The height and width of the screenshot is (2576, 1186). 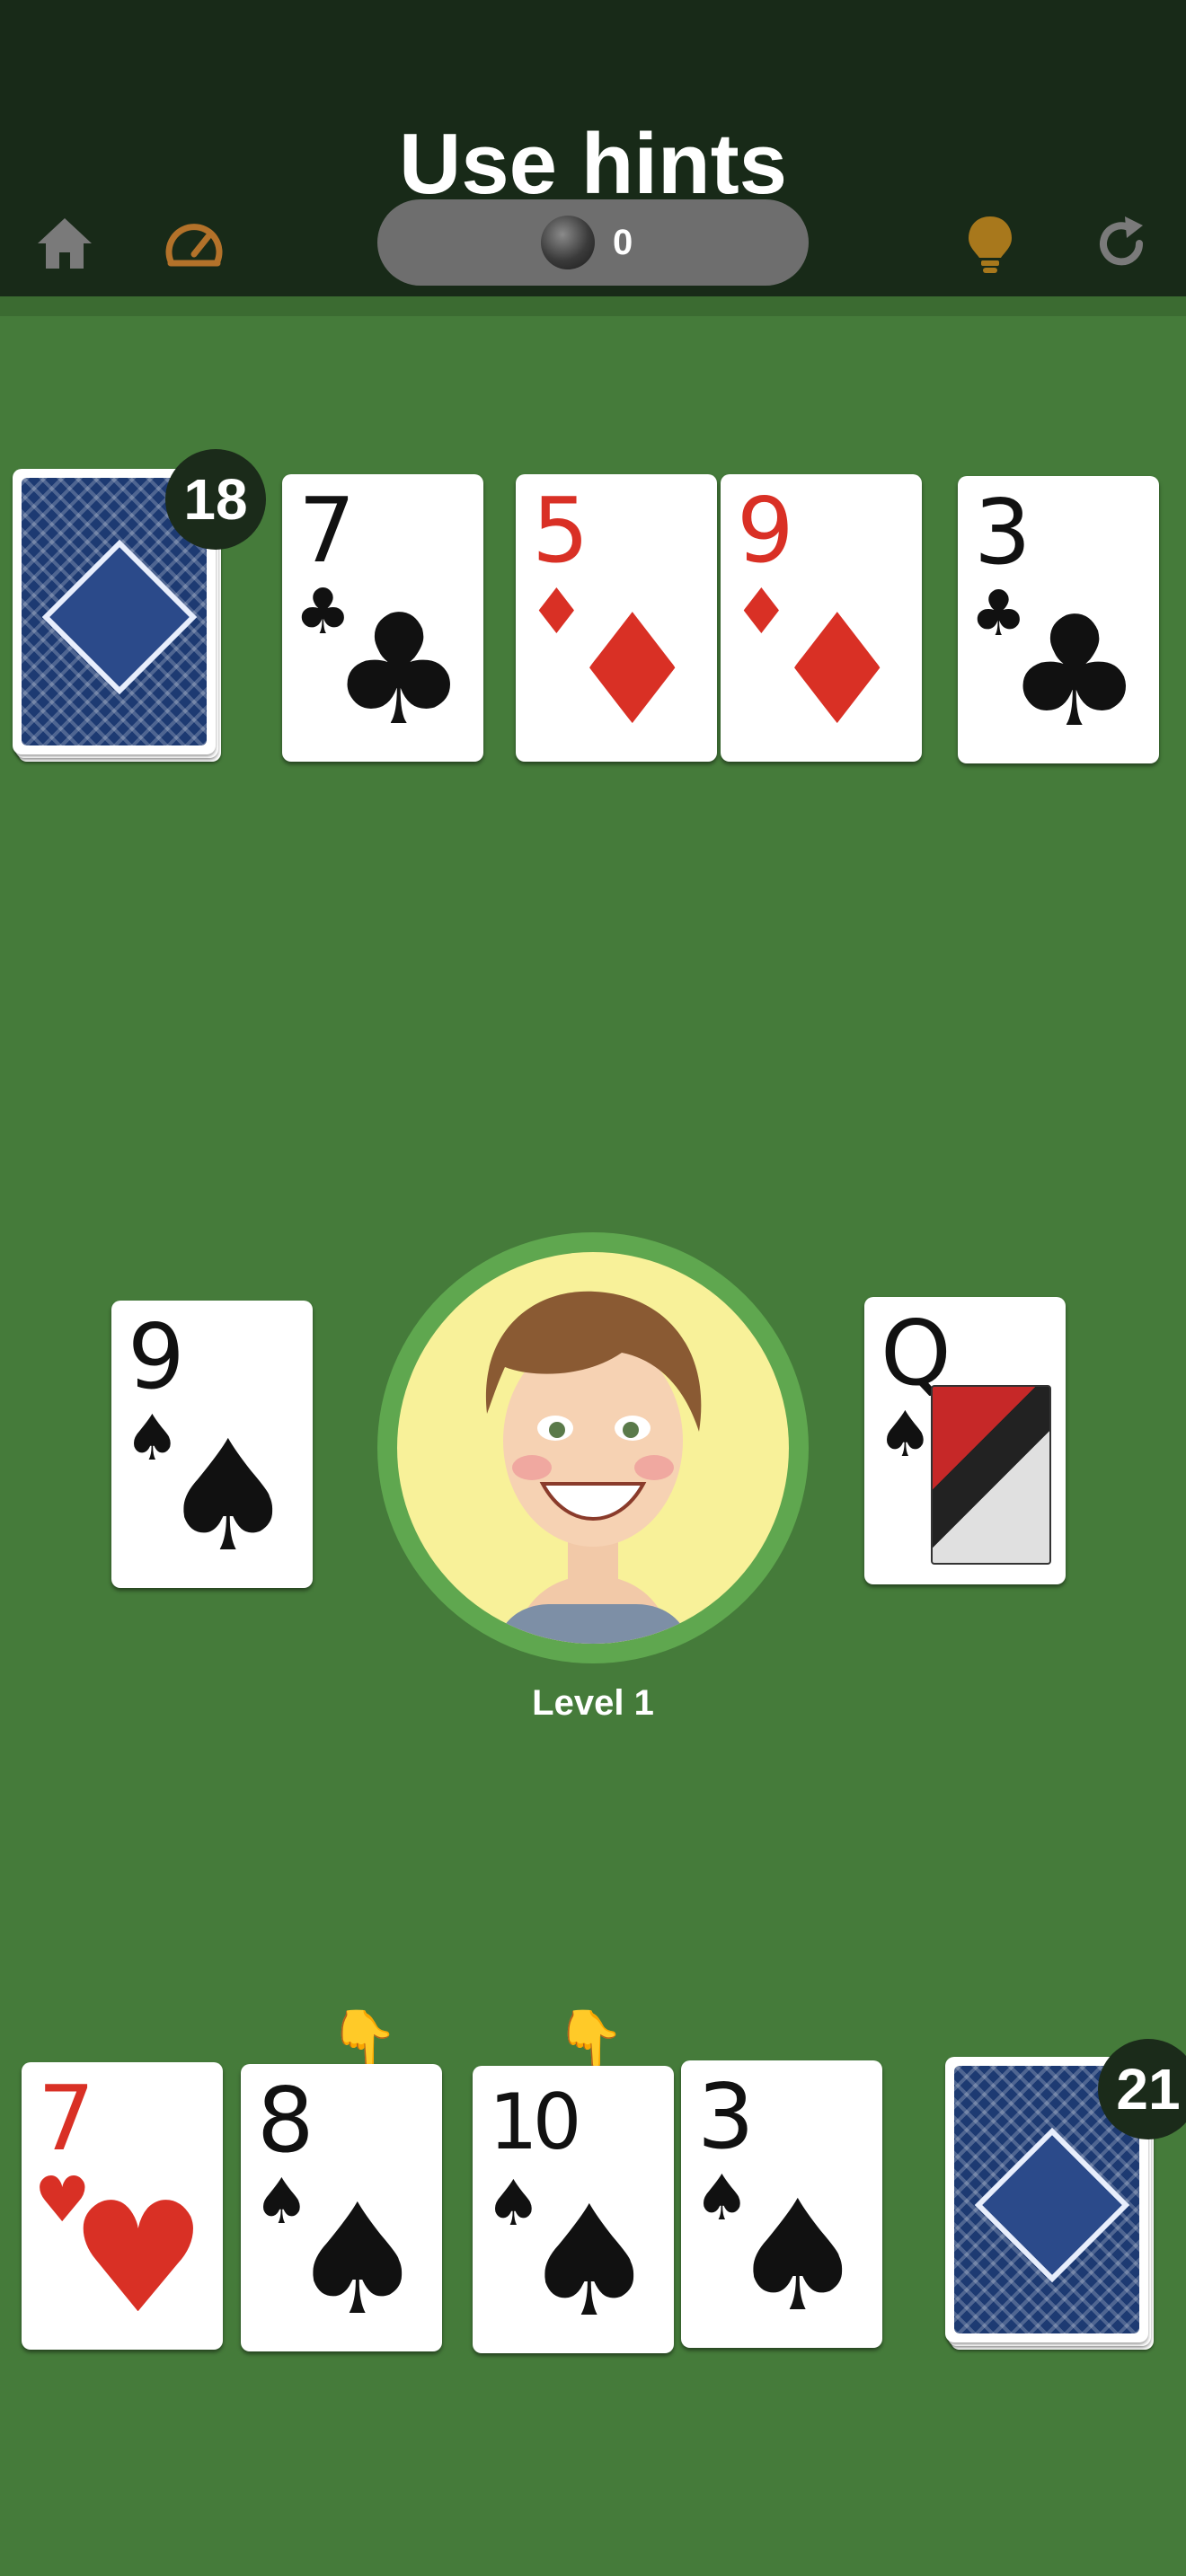 I want to click on queen-portrait, so click(x=991, y=1475).